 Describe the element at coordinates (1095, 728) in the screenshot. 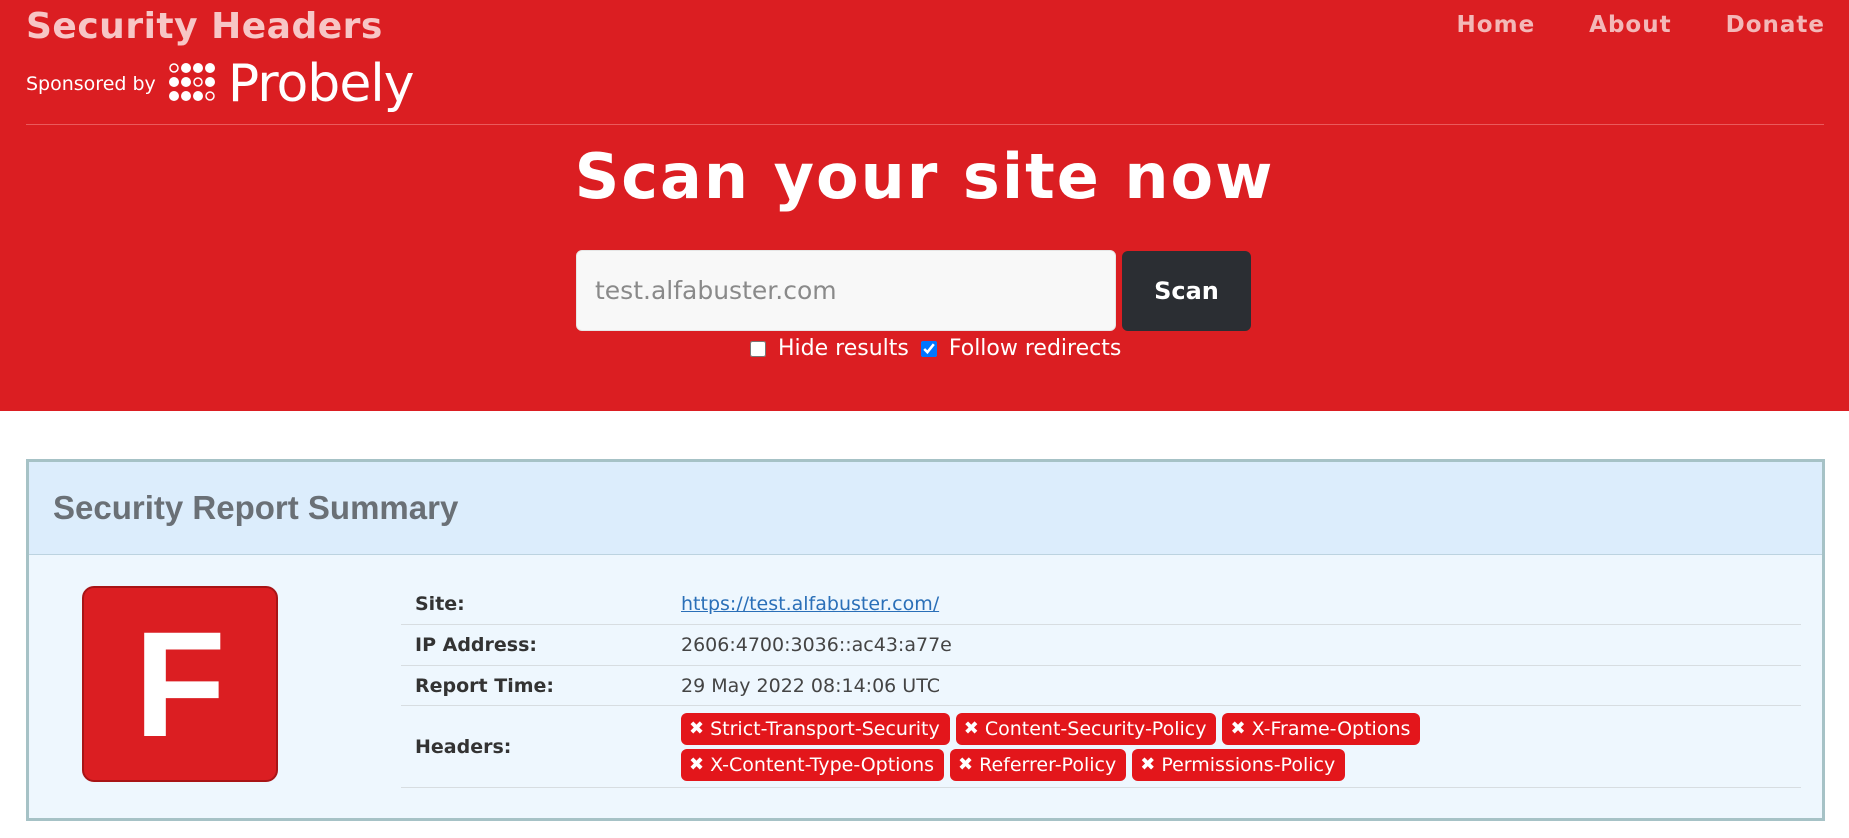

I see `header-pill-label: Content-Security-Policy` at that location.